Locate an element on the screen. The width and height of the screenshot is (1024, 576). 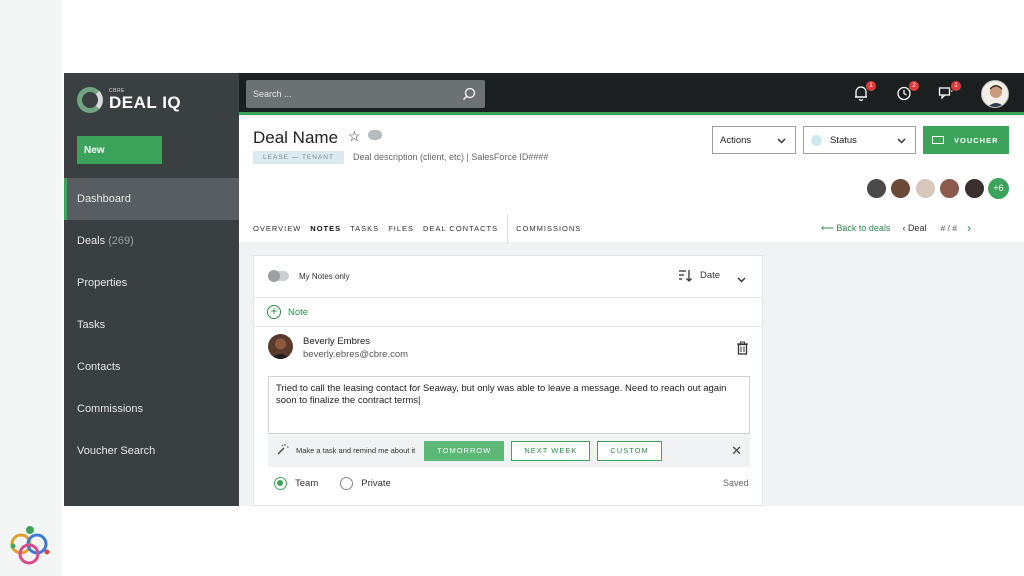
left-margin-strip is located at coordinates (31, 288).